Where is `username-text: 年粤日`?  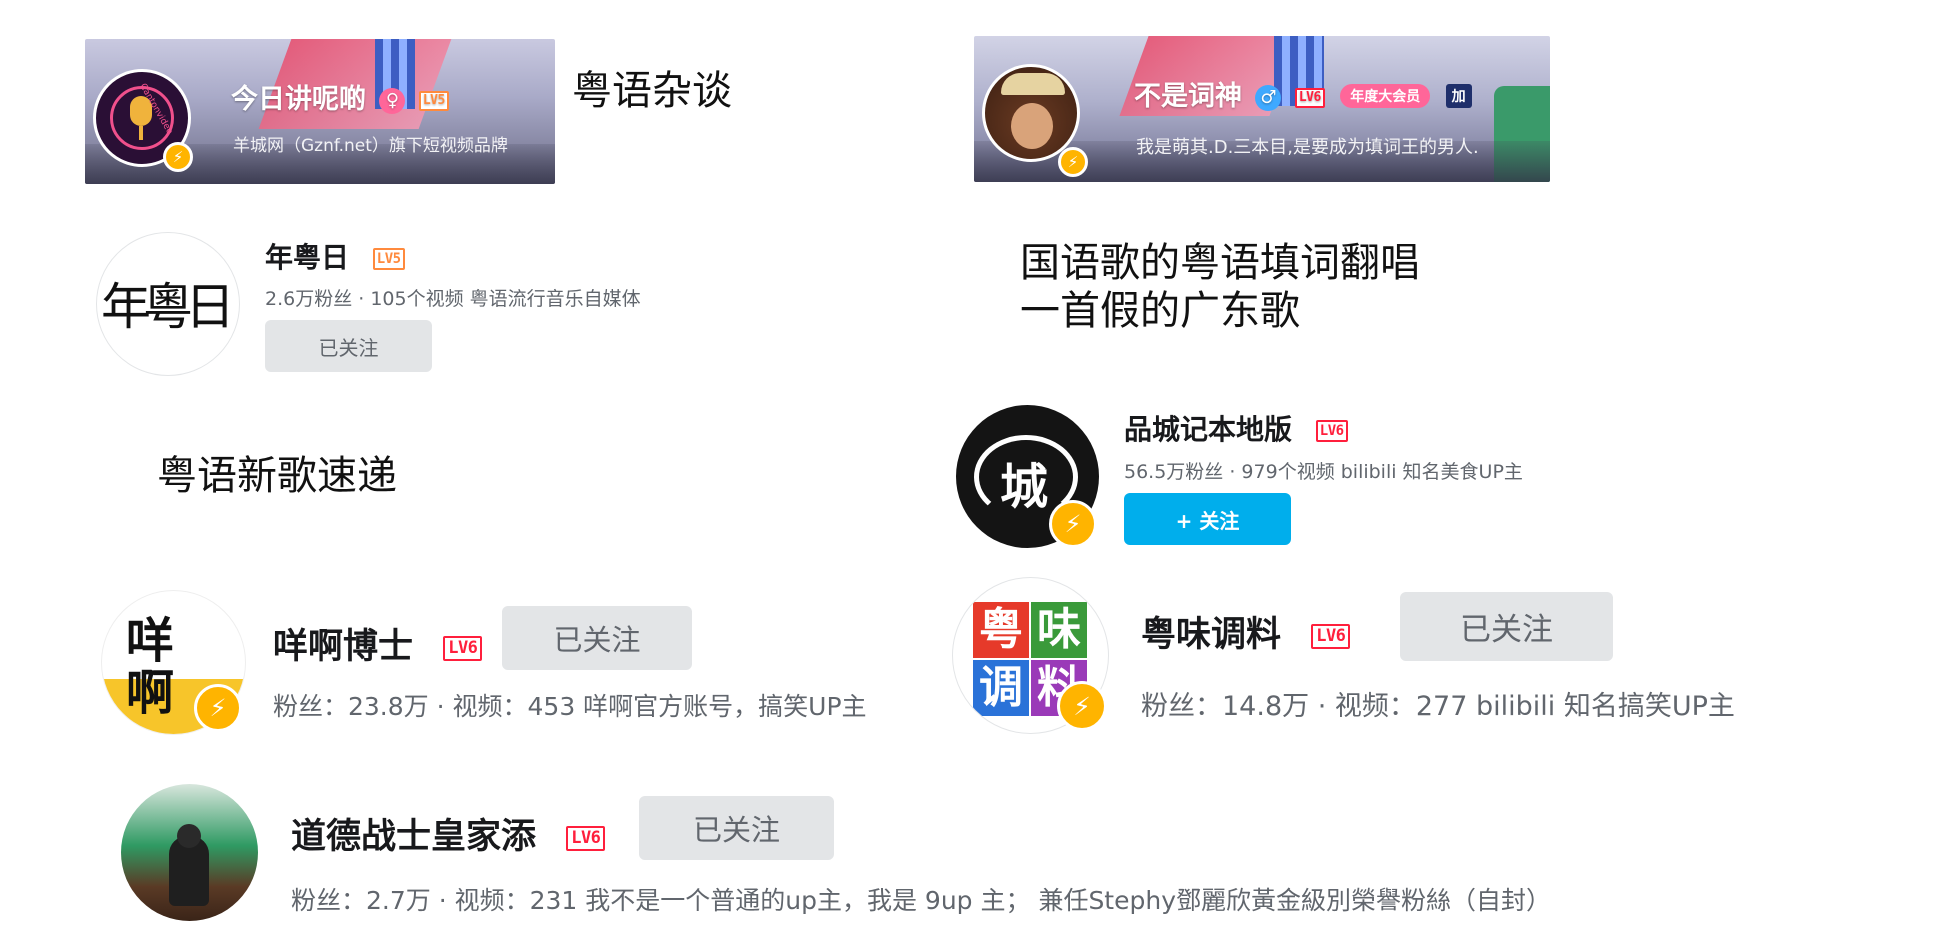
username-text: 年粤日 is located at coordinates (307, 257).